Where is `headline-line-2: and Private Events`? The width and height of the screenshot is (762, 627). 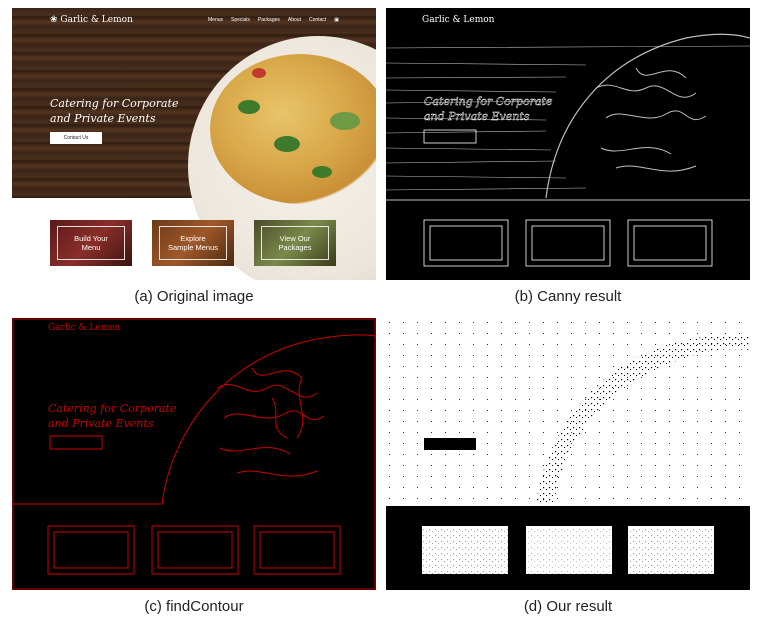
headline-line-2: and Private Events is located at coordinates (103, 118).